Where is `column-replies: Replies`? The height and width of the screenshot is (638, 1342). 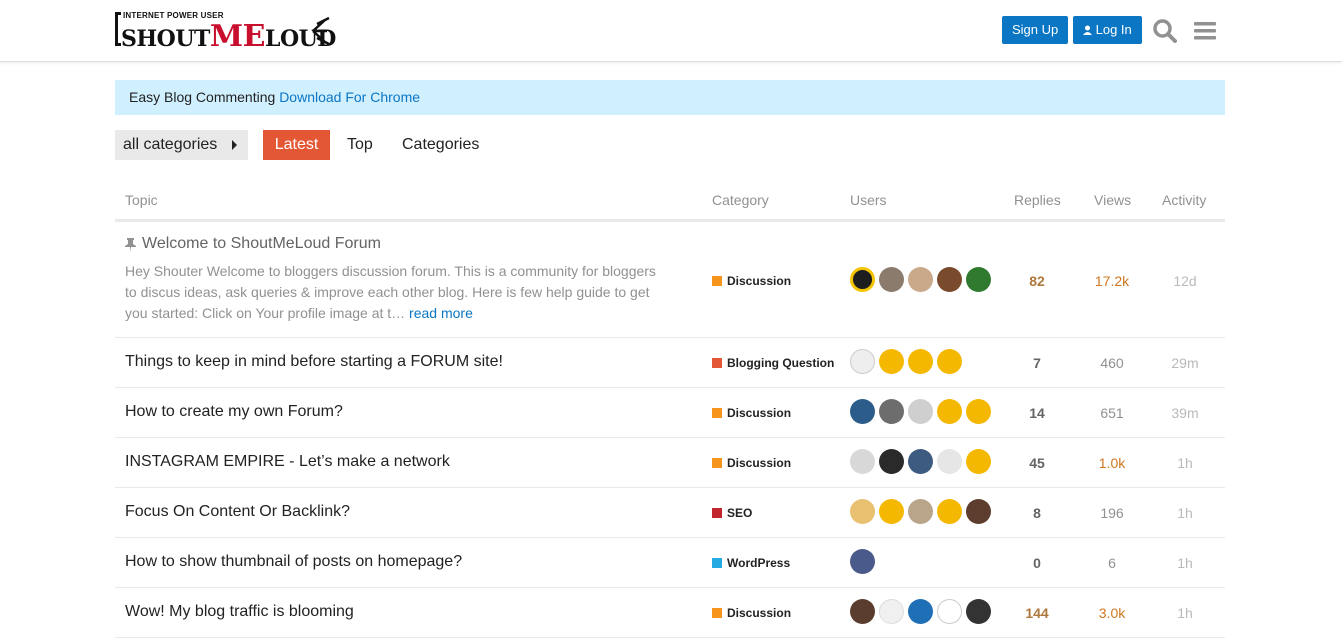 column-replies: Replies is located at coordinates (1037, 200).